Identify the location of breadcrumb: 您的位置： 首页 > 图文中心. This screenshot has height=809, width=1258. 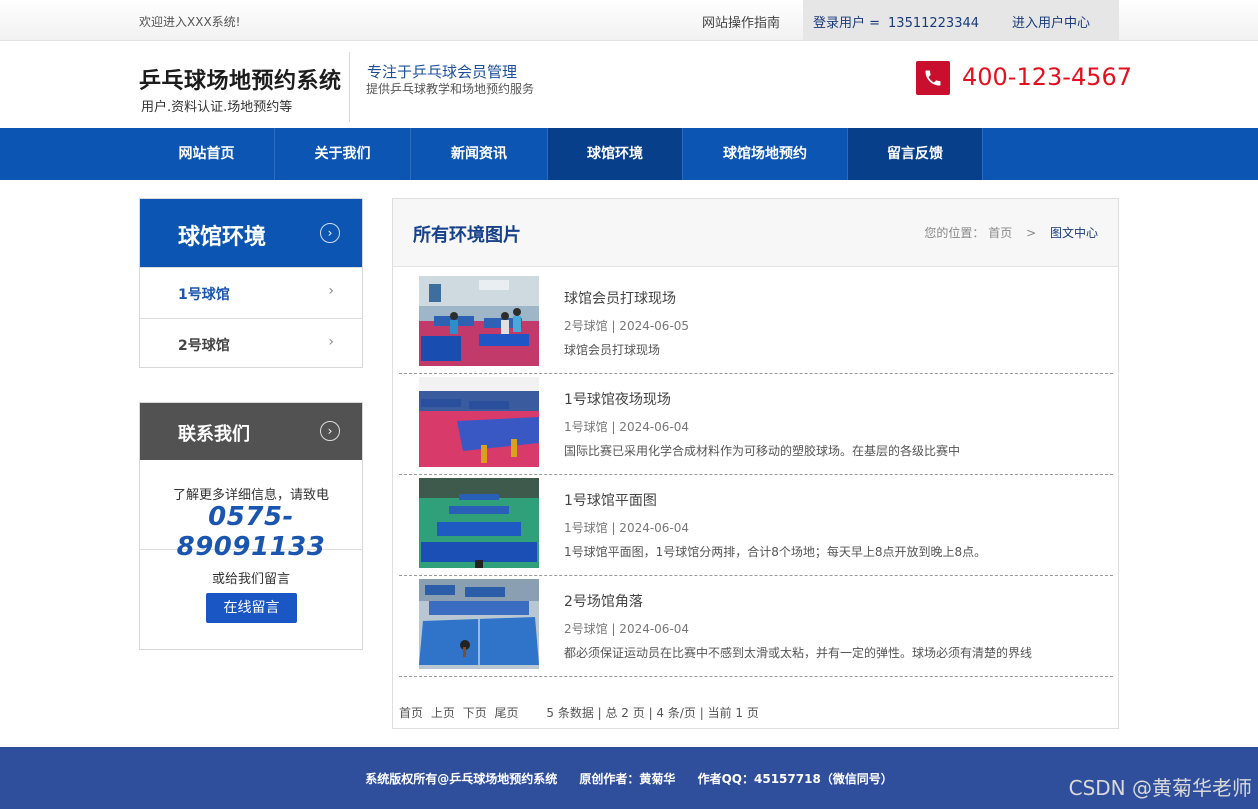
(1011, 232).